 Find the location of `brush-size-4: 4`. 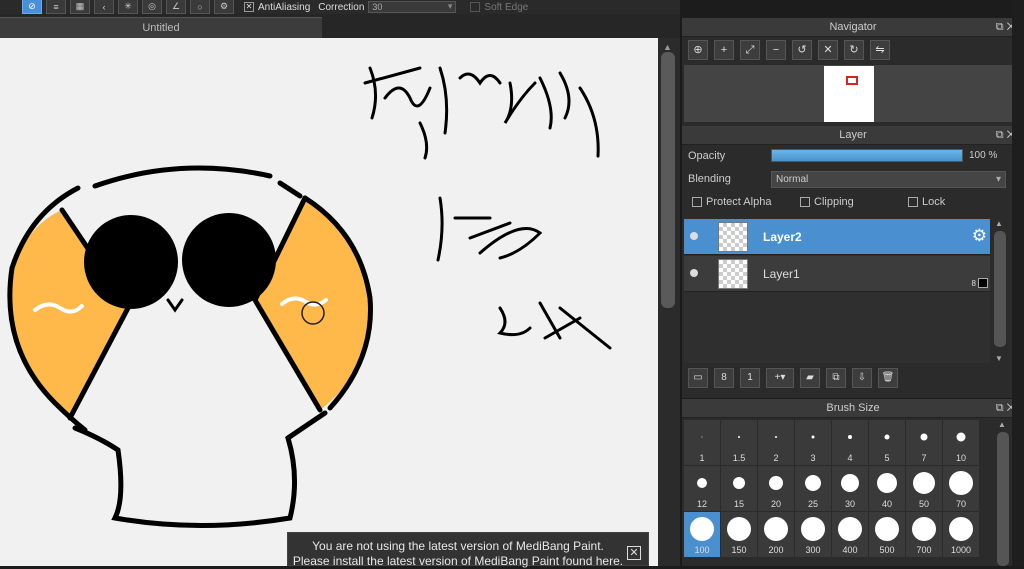

brush-size-4: 4 is located at coordinates (850, 443).